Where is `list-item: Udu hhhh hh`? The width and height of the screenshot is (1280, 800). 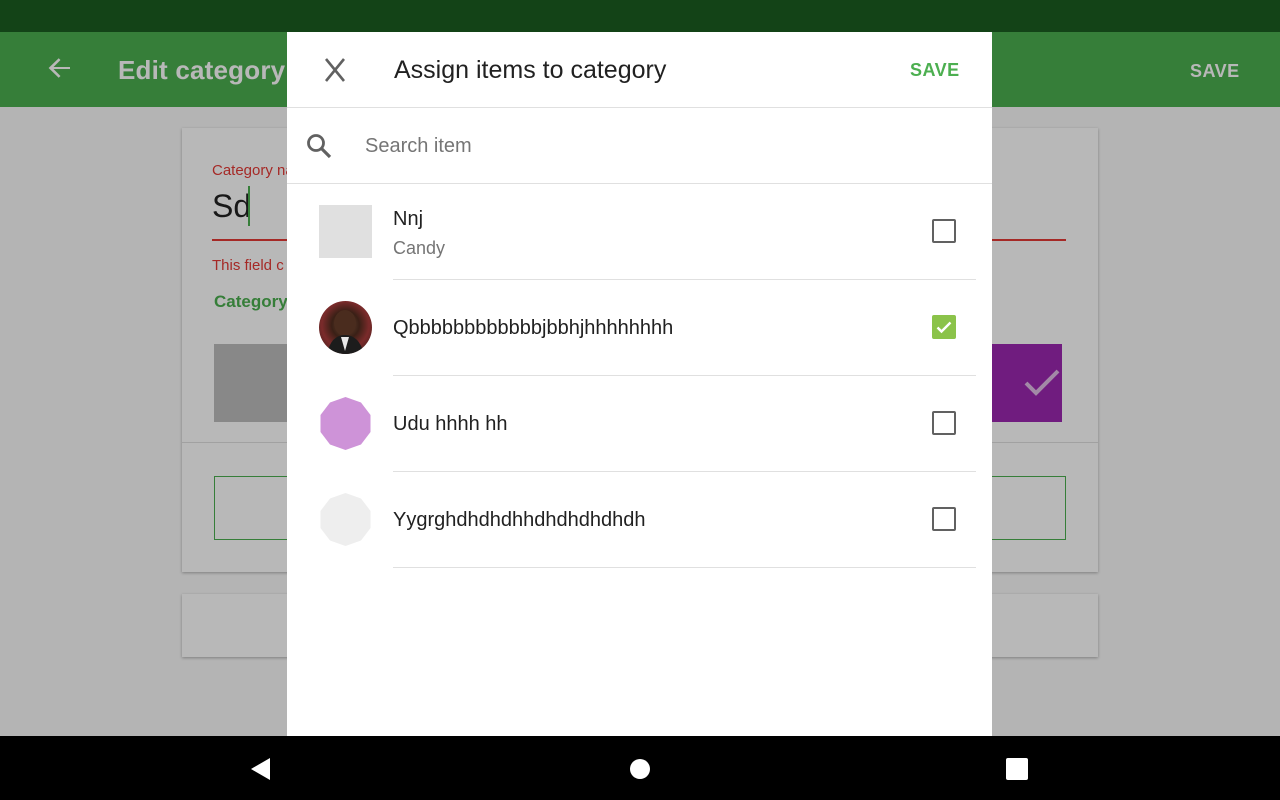 list-item: Udu hhhh hh is located at coordinates (639, 424).